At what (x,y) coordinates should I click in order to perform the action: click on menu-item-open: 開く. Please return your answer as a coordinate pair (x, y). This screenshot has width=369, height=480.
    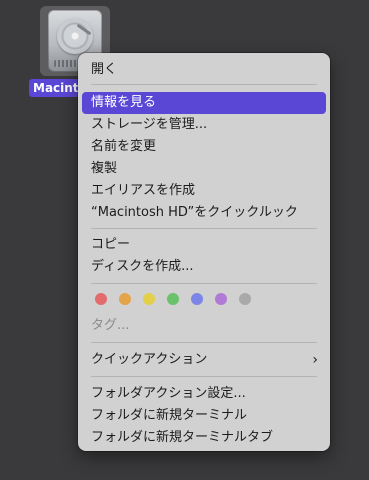
    Looking at the image, I should click on (204, 70).